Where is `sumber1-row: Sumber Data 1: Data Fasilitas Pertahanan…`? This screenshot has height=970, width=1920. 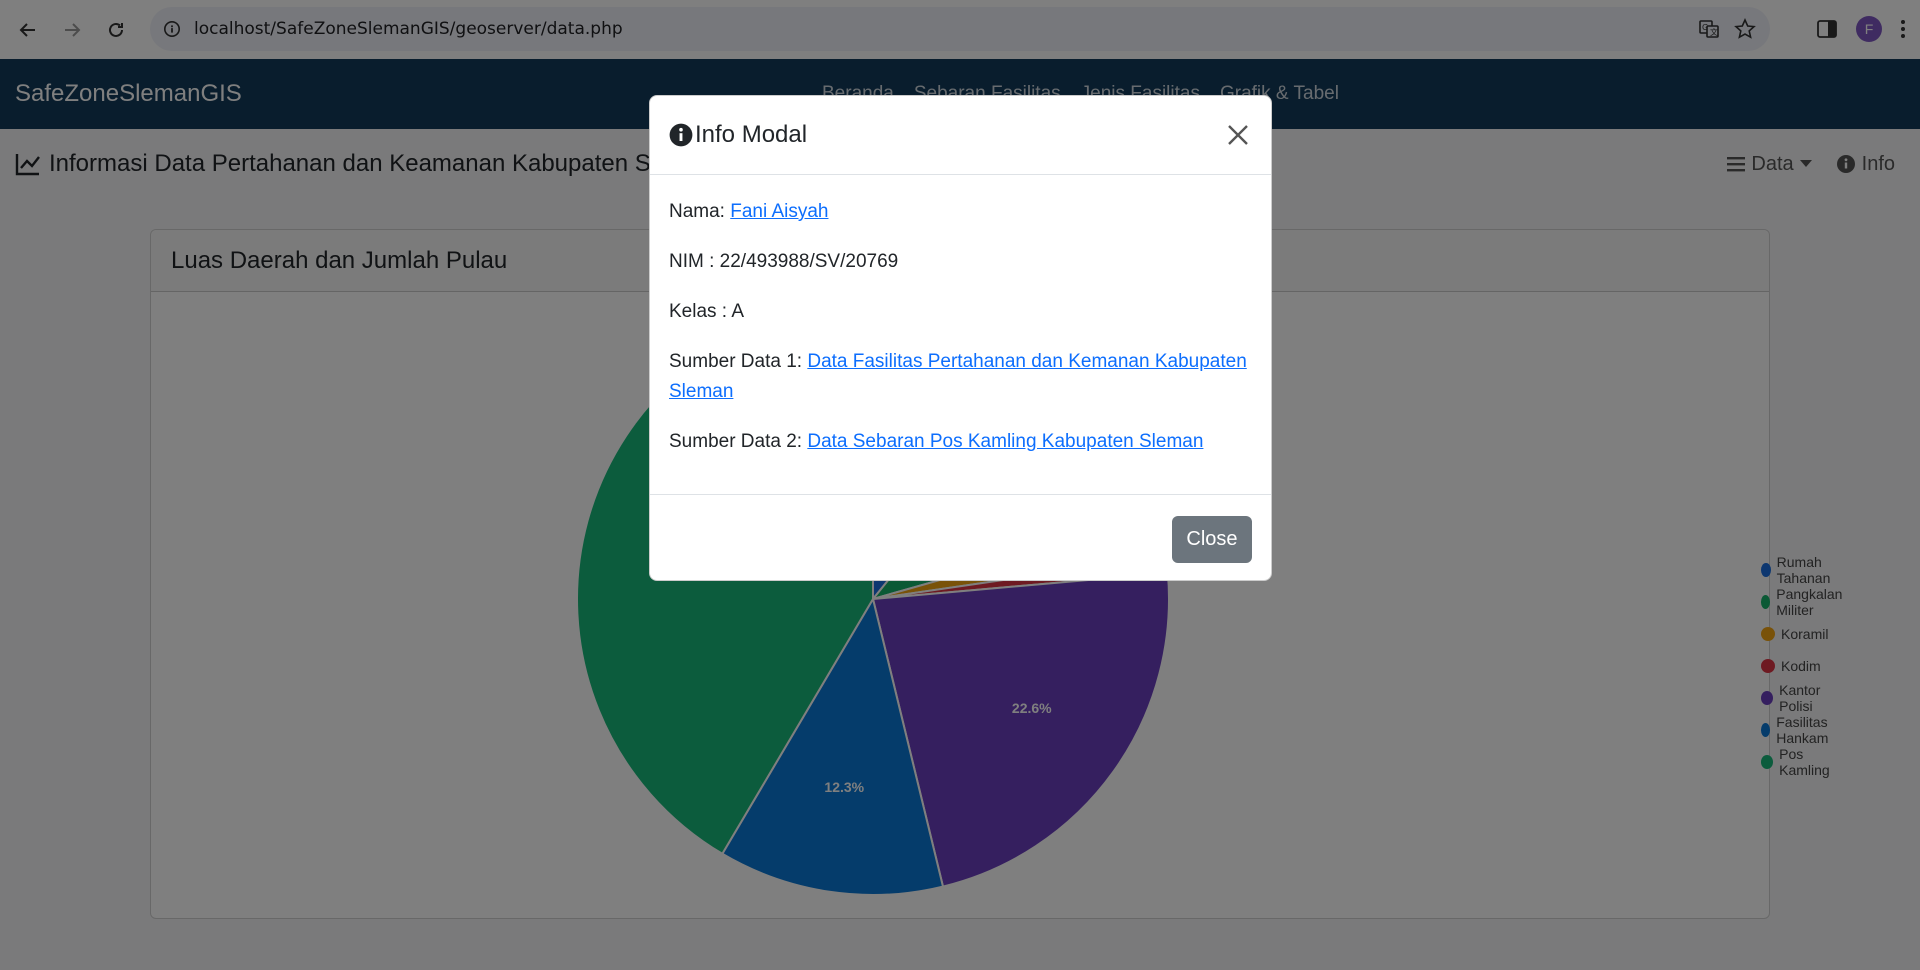
sumber1-row: Sumber Data 1: Data Fasilitas Pertahanan… is located at coordinates (960, 377).